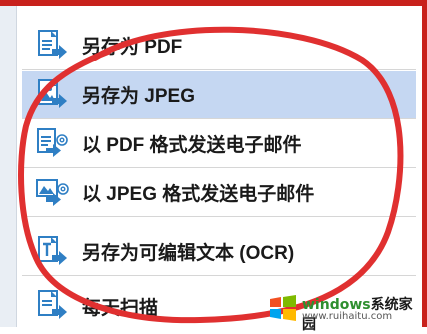 Image resolution: width=427 pixels, height=334 pixels. Describe the element at coordinates (219, 95) in the screenshot. I see `menu-item-save-as-jpeg: 另存为 JPEG` at that location.